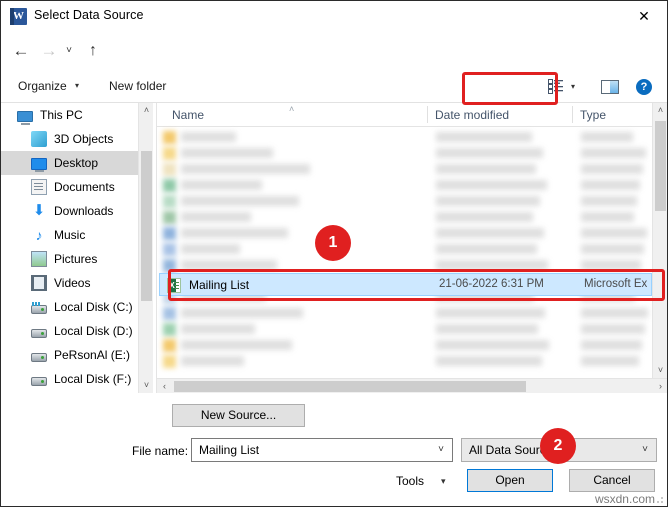 The image size is (668, 507). I want to click on document-icon, so click(39, 187).